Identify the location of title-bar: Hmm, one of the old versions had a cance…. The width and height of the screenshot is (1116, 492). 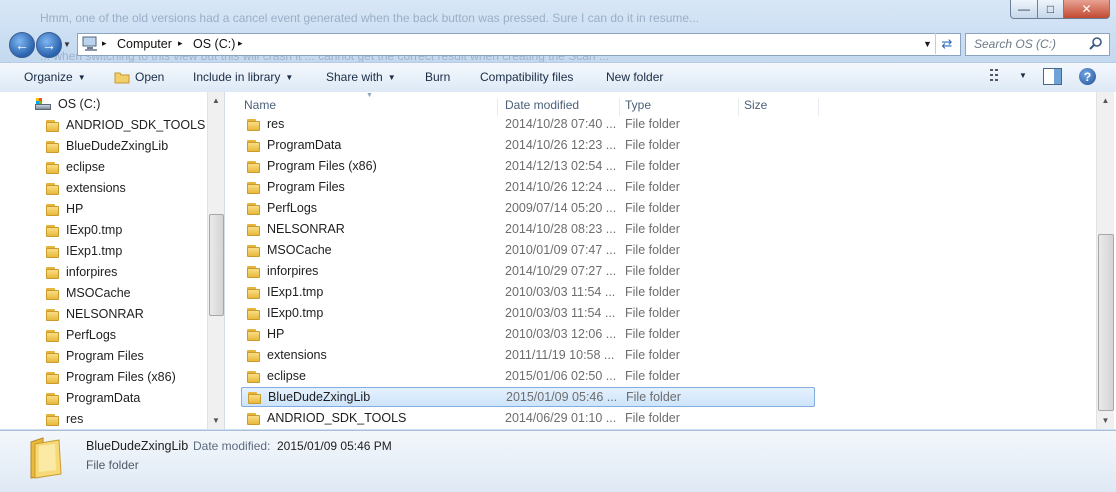
(558, 31).